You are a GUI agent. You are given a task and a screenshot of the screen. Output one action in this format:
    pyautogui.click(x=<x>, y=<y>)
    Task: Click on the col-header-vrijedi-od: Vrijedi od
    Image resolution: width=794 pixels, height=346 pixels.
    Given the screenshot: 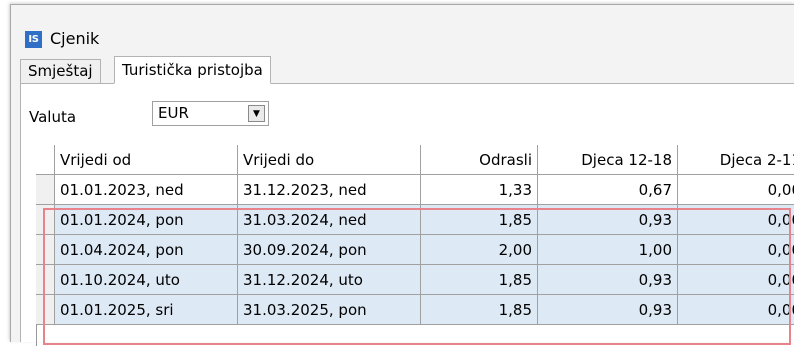 What is the action you would take?
    pyautogui.click(x=146, y=160)
    